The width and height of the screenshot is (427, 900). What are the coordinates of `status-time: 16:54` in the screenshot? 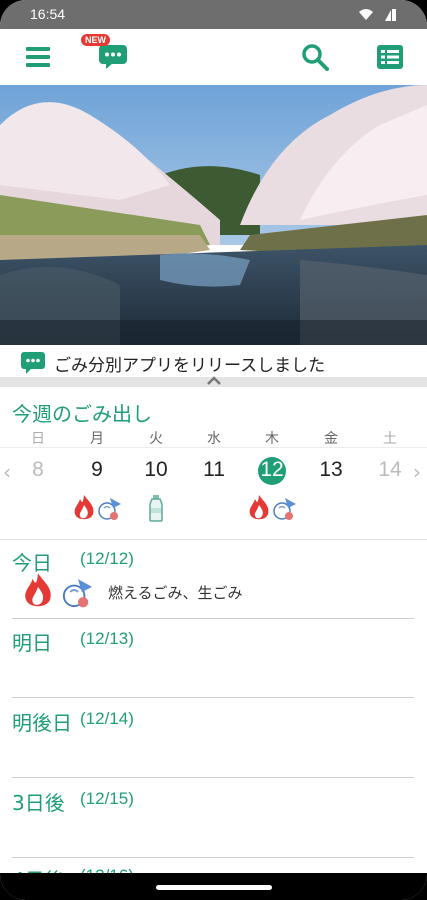 It's located at (48, 14).